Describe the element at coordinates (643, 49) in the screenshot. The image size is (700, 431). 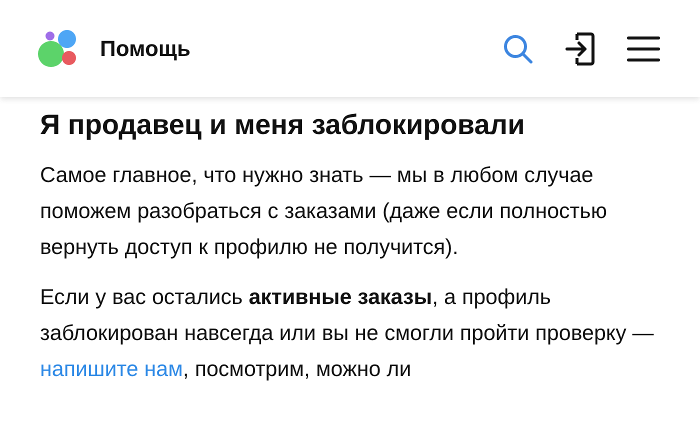
I see `menu-icon` at that location.